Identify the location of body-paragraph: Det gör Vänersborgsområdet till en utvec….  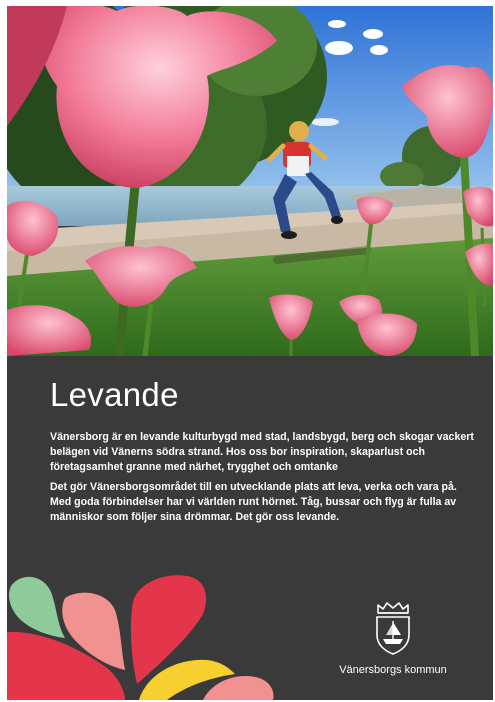
(253, 502).